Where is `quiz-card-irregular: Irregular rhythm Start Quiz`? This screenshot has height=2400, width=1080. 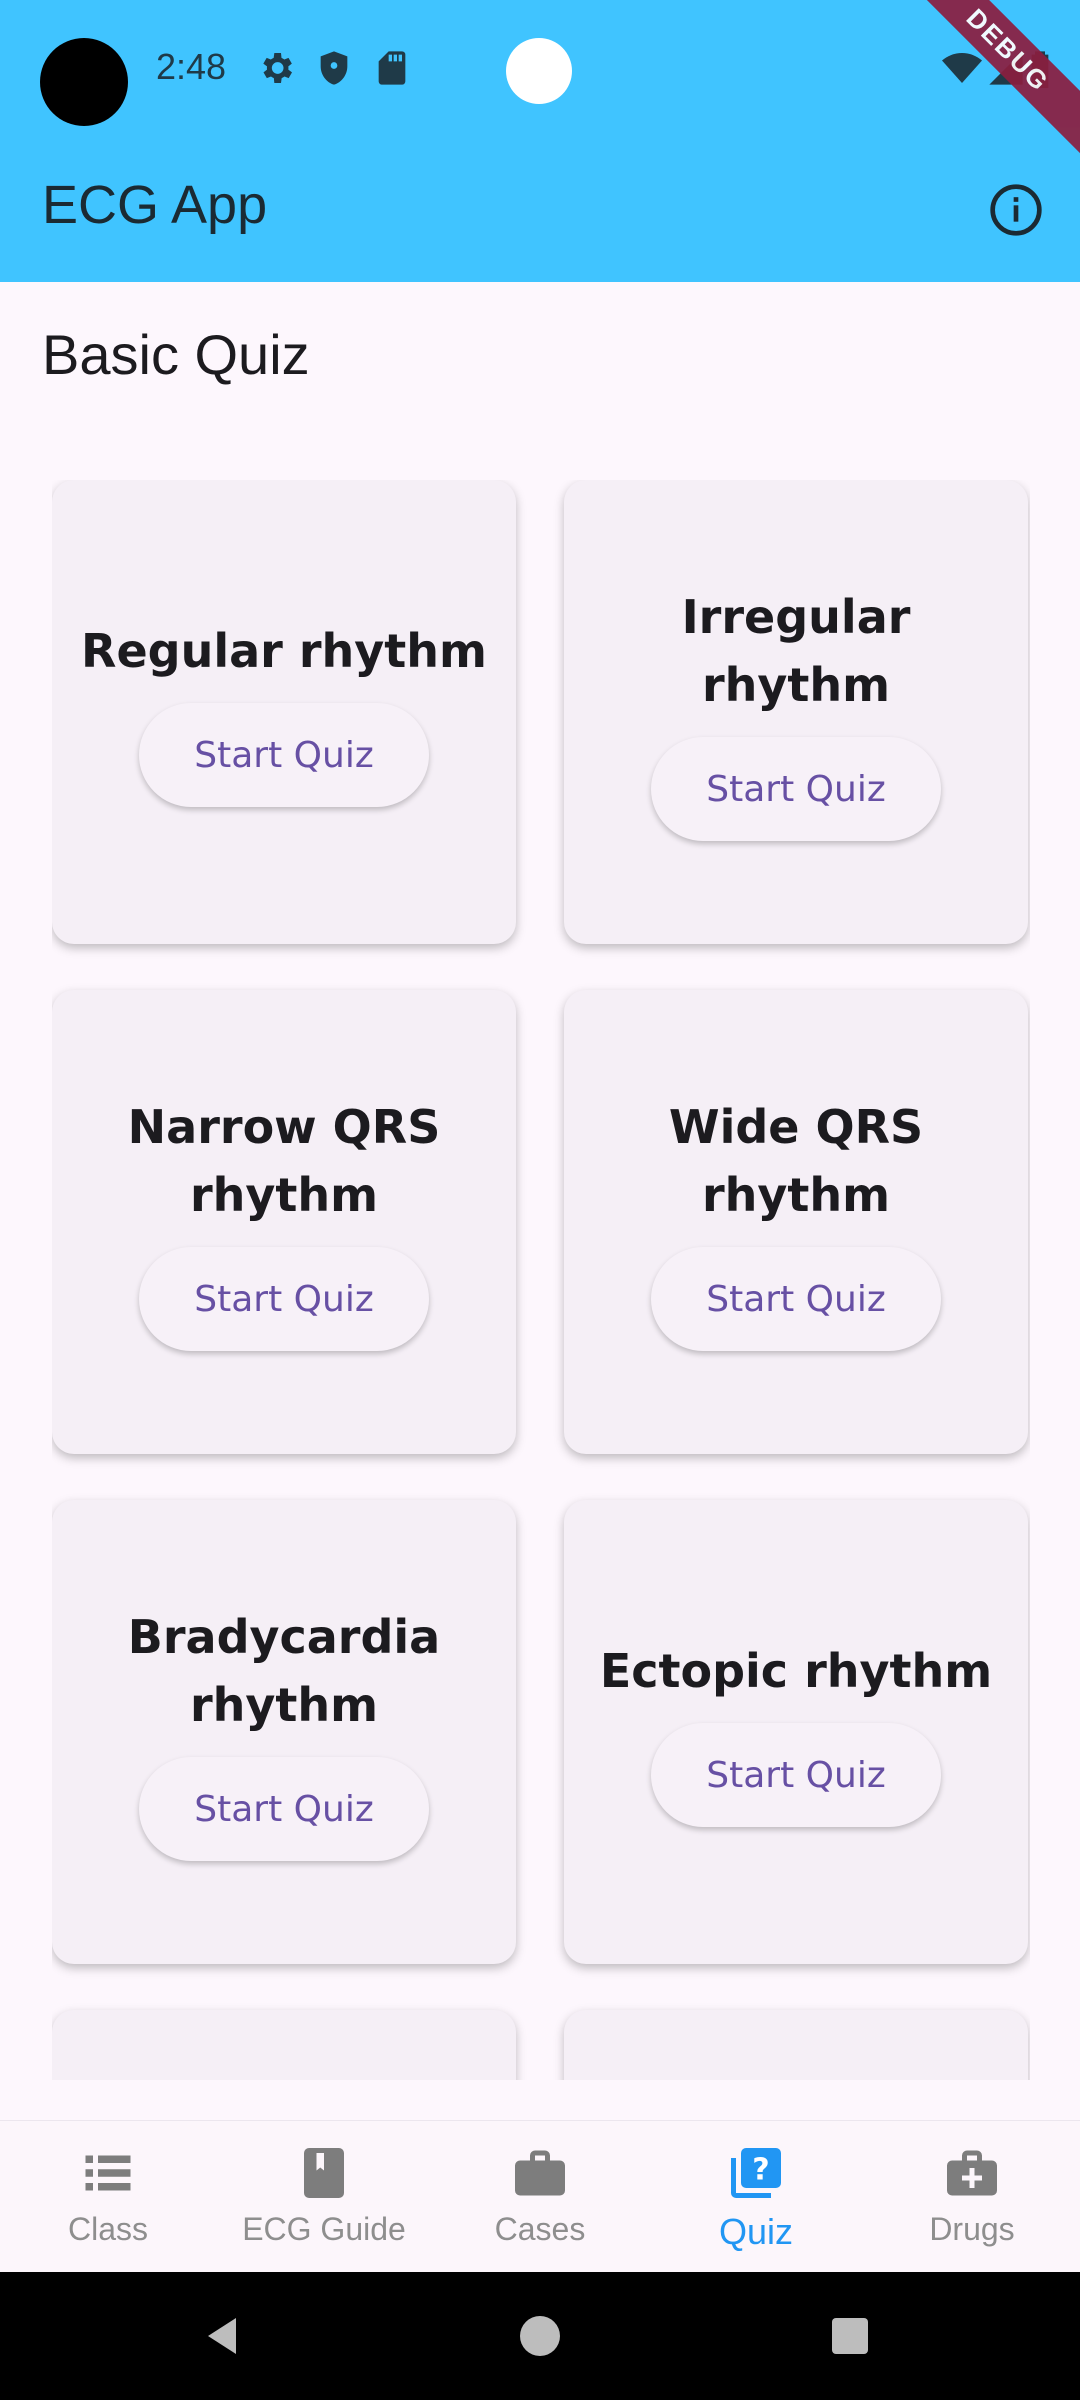
quiz-card-irregular: Irregular rhythm Start Quiz is located at coordinates (796, 712).